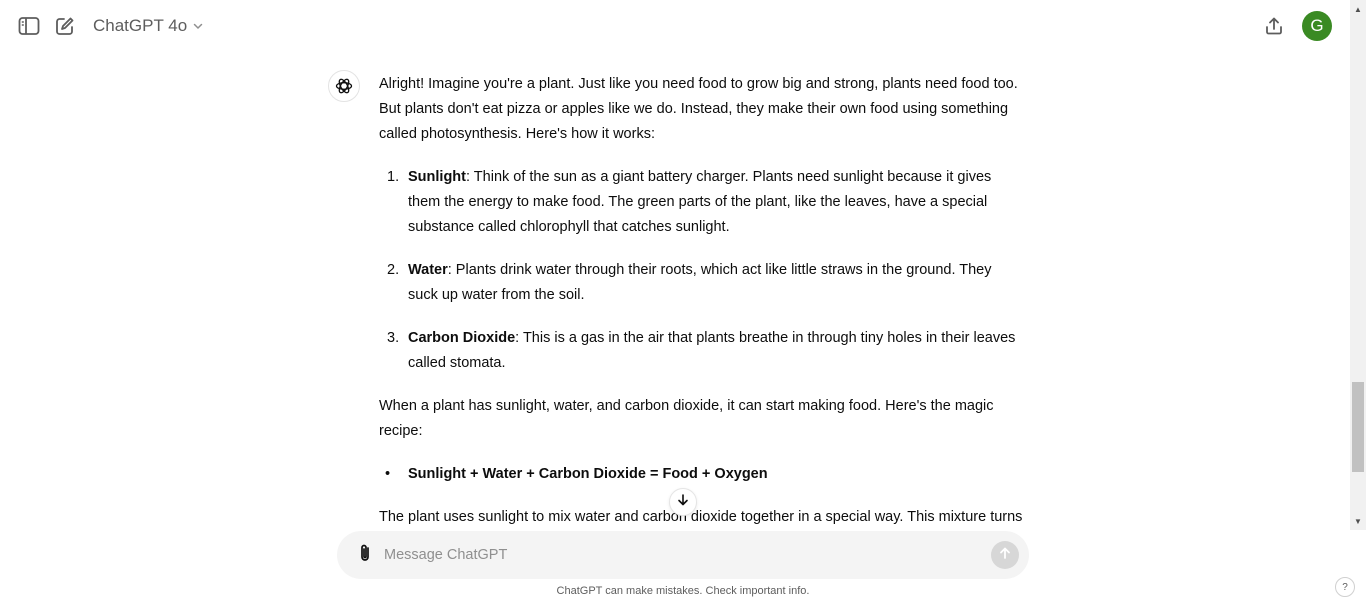  What do you see at coordinates (679, 555) in the screenshot?
I see `message-input` at bounding box center [679, 555].